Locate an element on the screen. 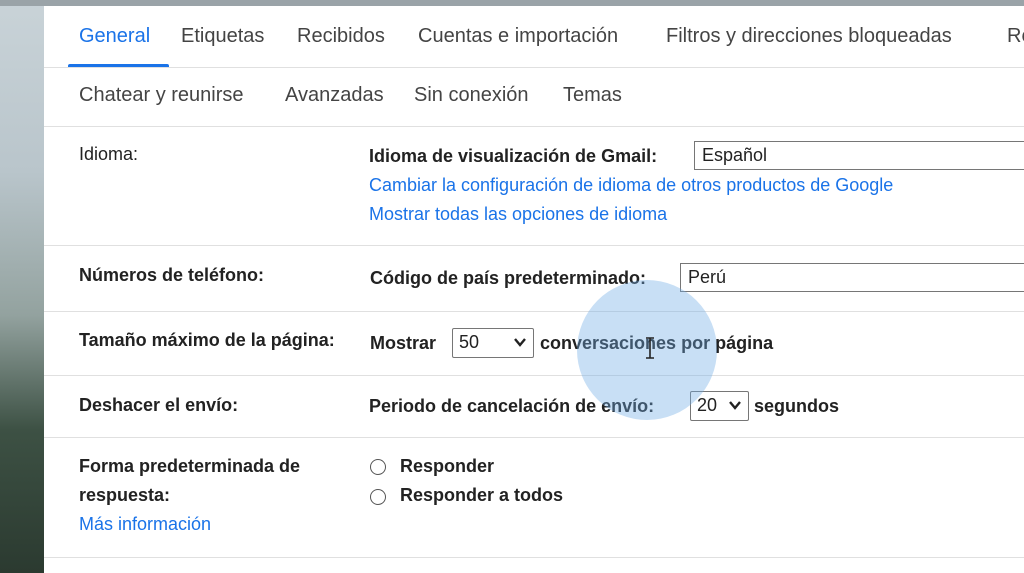 This screenshot has height=573, width=1024. language-label: Idioma: is located at coordinates (109, 154).